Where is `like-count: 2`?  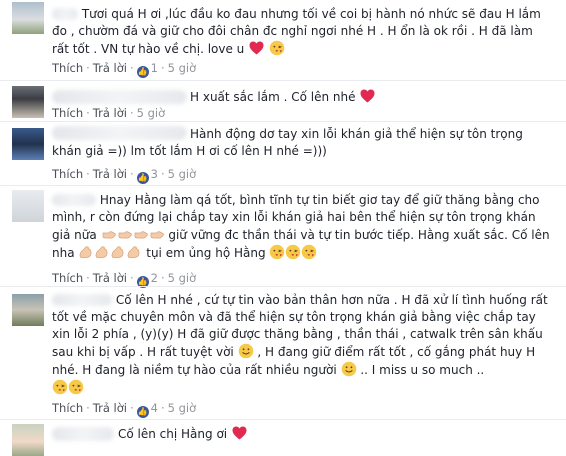
like-count: 2 is located at coordinates (154, 278).